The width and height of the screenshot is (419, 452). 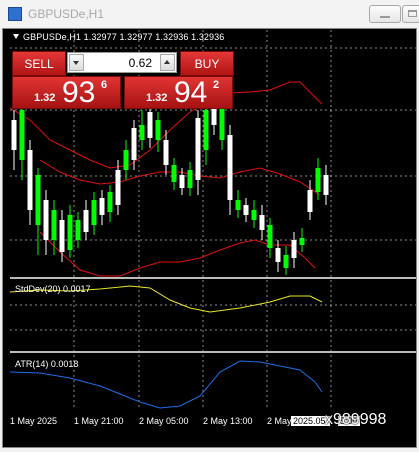 What do you see at coordinates (76, 62) in the screenshot?
I see `lot-decrease-button` at bounding box center [76, 62].